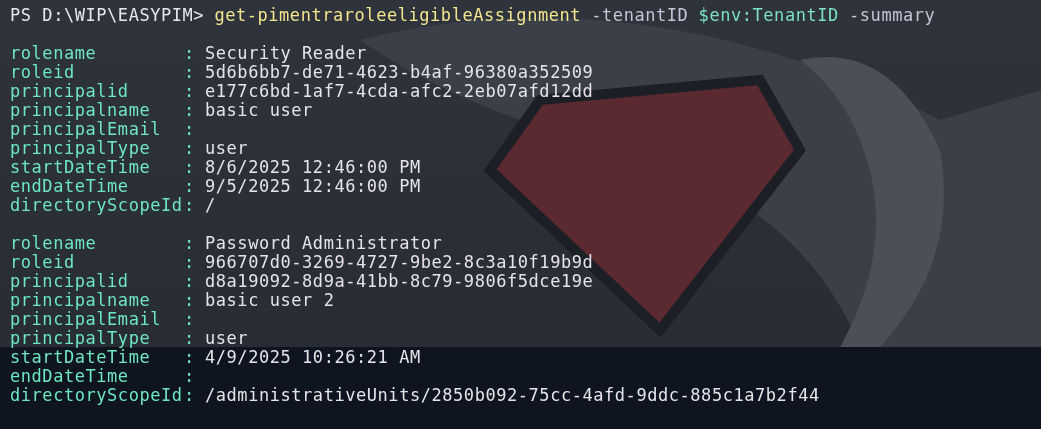 This screenshot has height=429, width=1041. Describe the element at coordinates (768, 15) in the screenshot. I see `variable-text: $env:TenantID` at that location.